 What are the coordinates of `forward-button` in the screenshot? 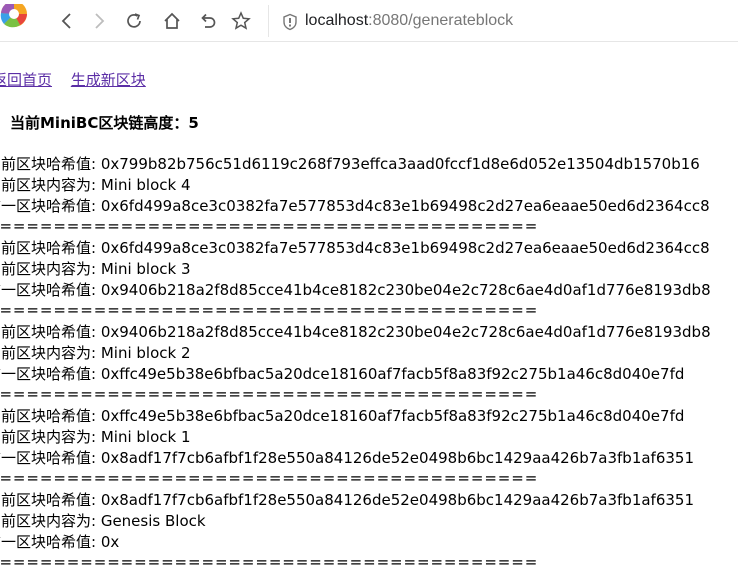 It's located at (99, 21).